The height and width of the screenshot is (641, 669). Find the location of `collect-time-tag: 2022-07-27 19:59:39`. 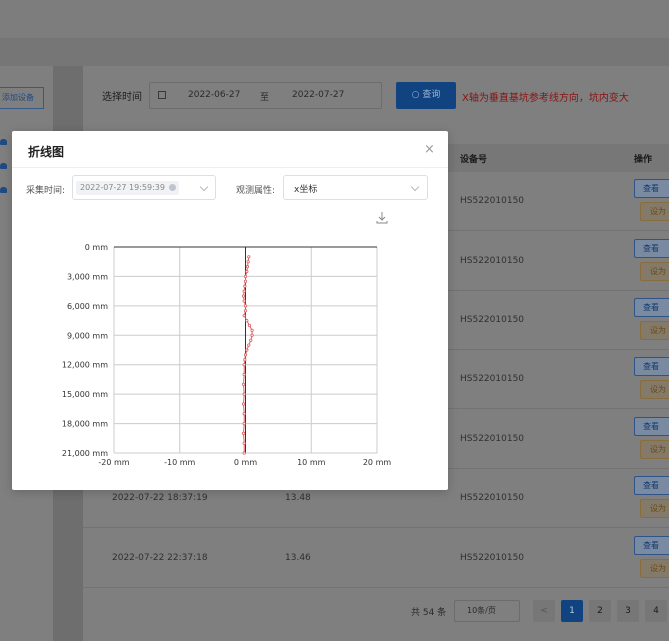

collect-time-tag: 2022-07-27 19:59:39 is located at coordinates (127, 188).